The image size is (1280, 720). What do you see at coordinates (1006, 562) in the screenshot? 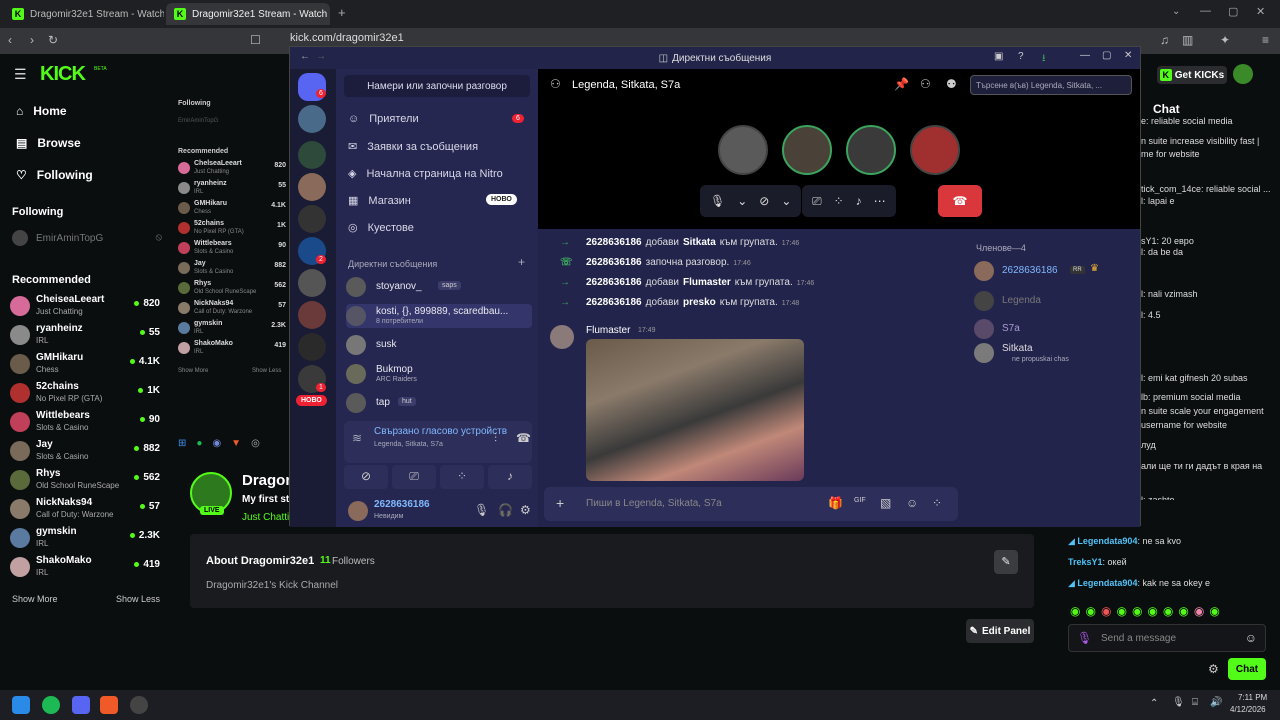
I see `edit-icon: ✎` at bounding box center [1006, 562].